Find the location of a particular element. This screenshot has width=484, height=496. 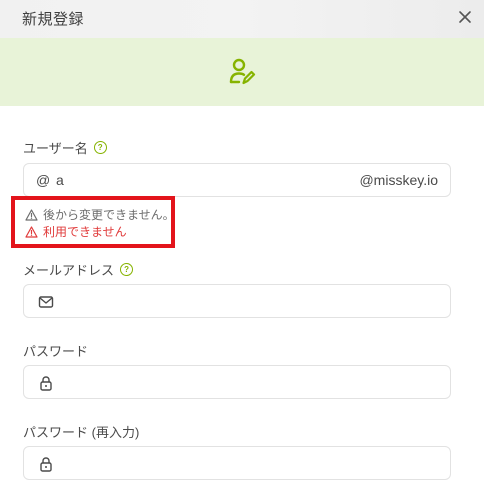

password-label: パスワード is located at coordinates (56, 351).